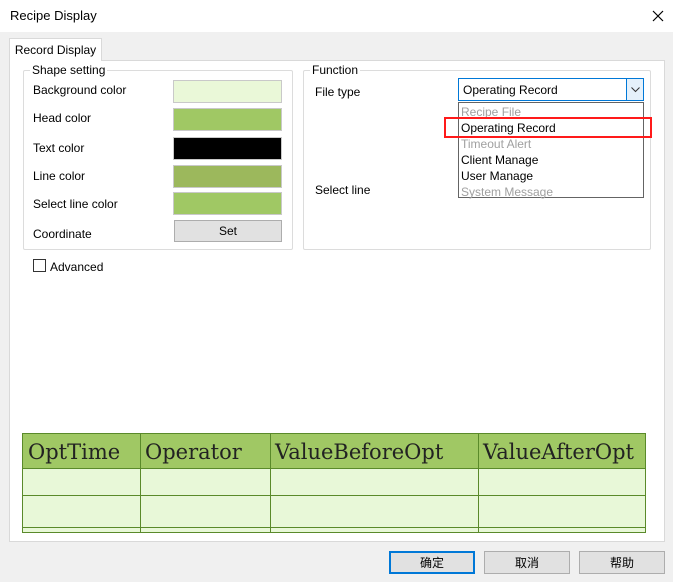 The image size is (673, 582). What do you see at coordinates (193, 452) in the screenshot?
I see `column-header: Operator` at bounding box center [193, 452].